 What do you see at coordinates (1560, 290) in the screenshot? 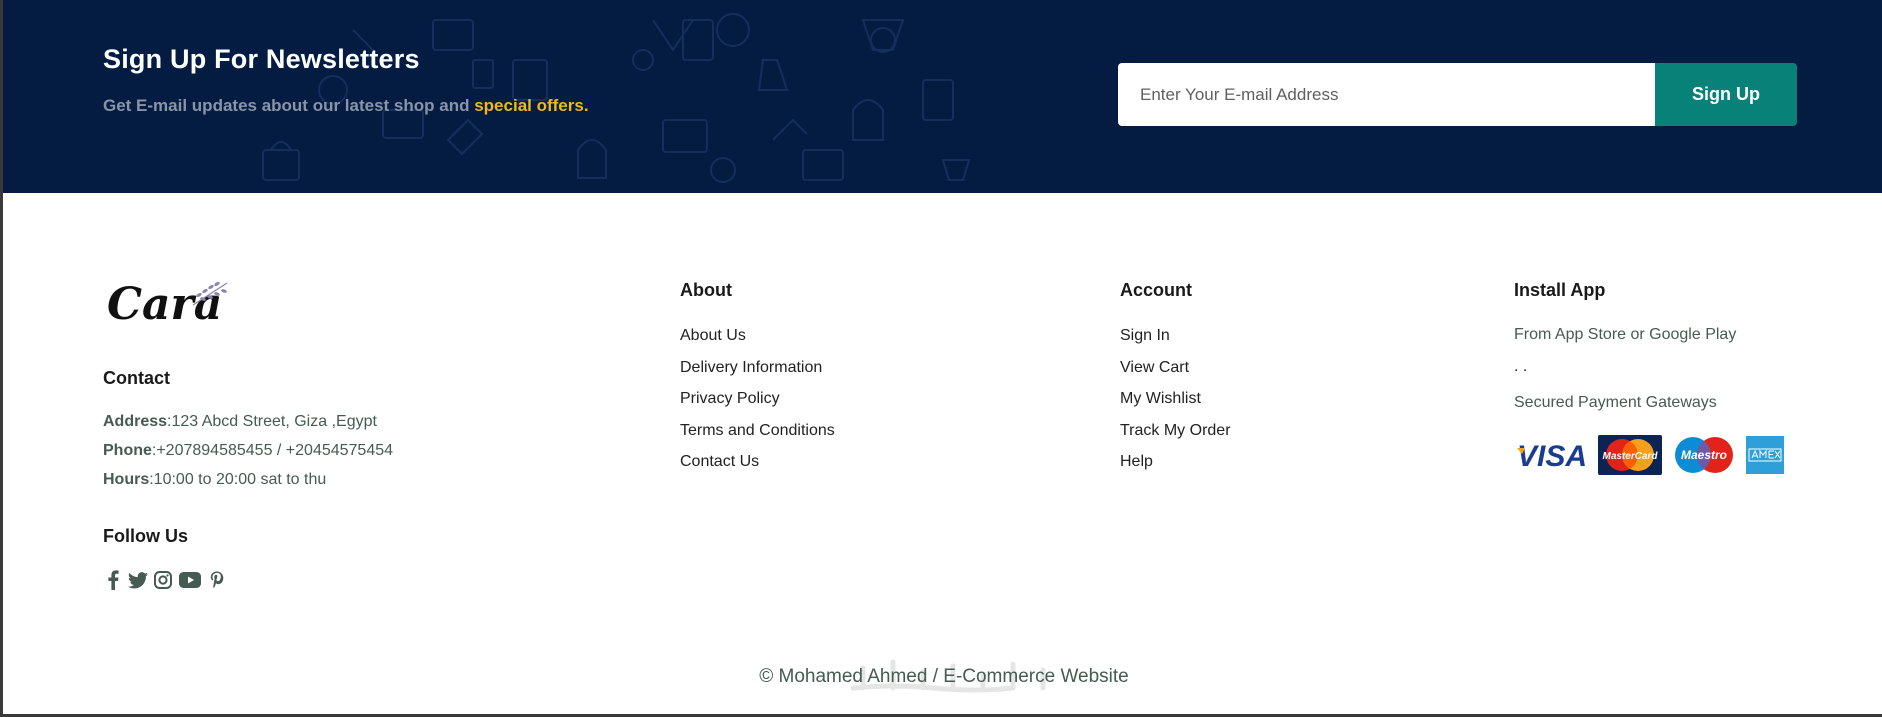
I see `install-app-heading: Install App` at bounding box center [1560, 290].